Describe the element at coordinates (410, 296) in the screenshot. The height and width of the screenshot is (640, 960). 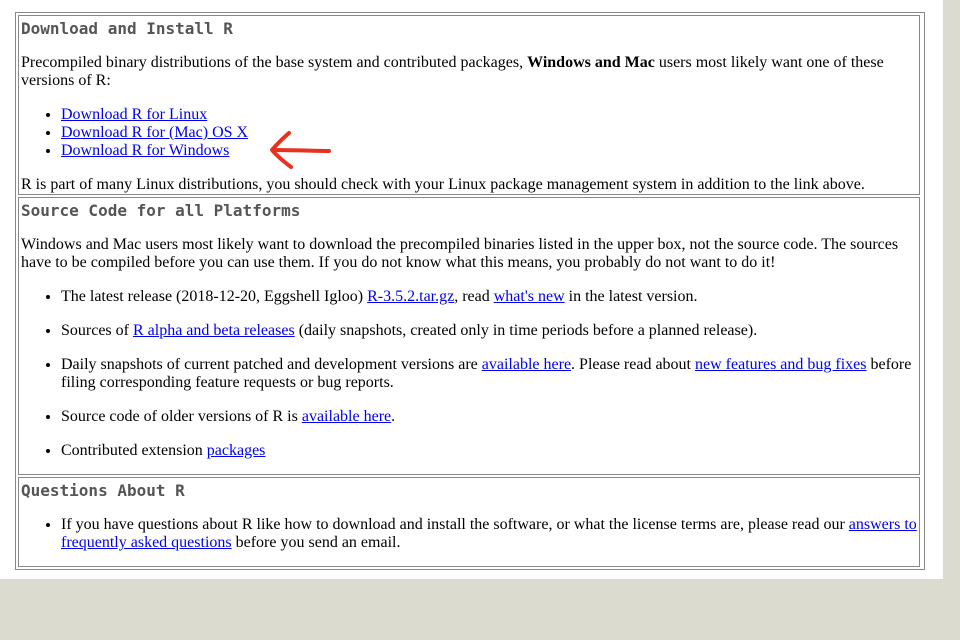
I see `latest-release-link: R-3.5.2.tar.gz` at that location.